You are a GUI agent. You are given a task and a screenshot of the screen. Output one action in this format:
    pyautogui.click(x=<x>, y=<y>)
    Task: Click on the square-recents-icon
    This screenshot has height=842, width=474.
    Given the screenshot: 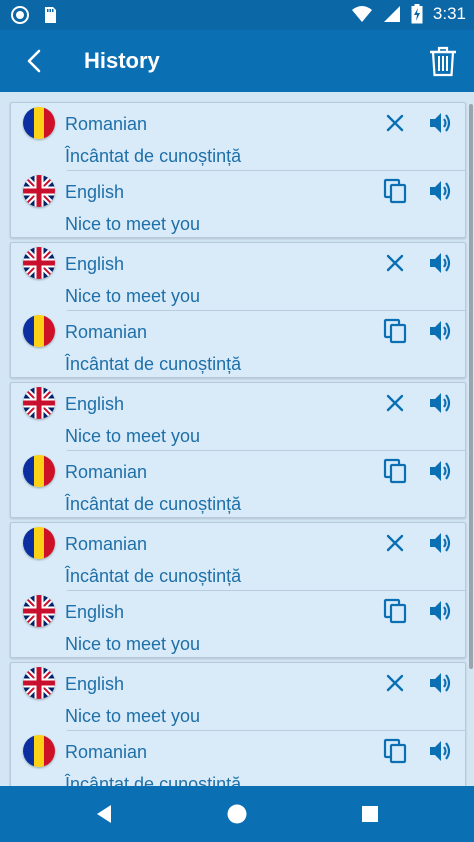 What is the action you would take?
    pyautogui.click(x=370, y=814)
    